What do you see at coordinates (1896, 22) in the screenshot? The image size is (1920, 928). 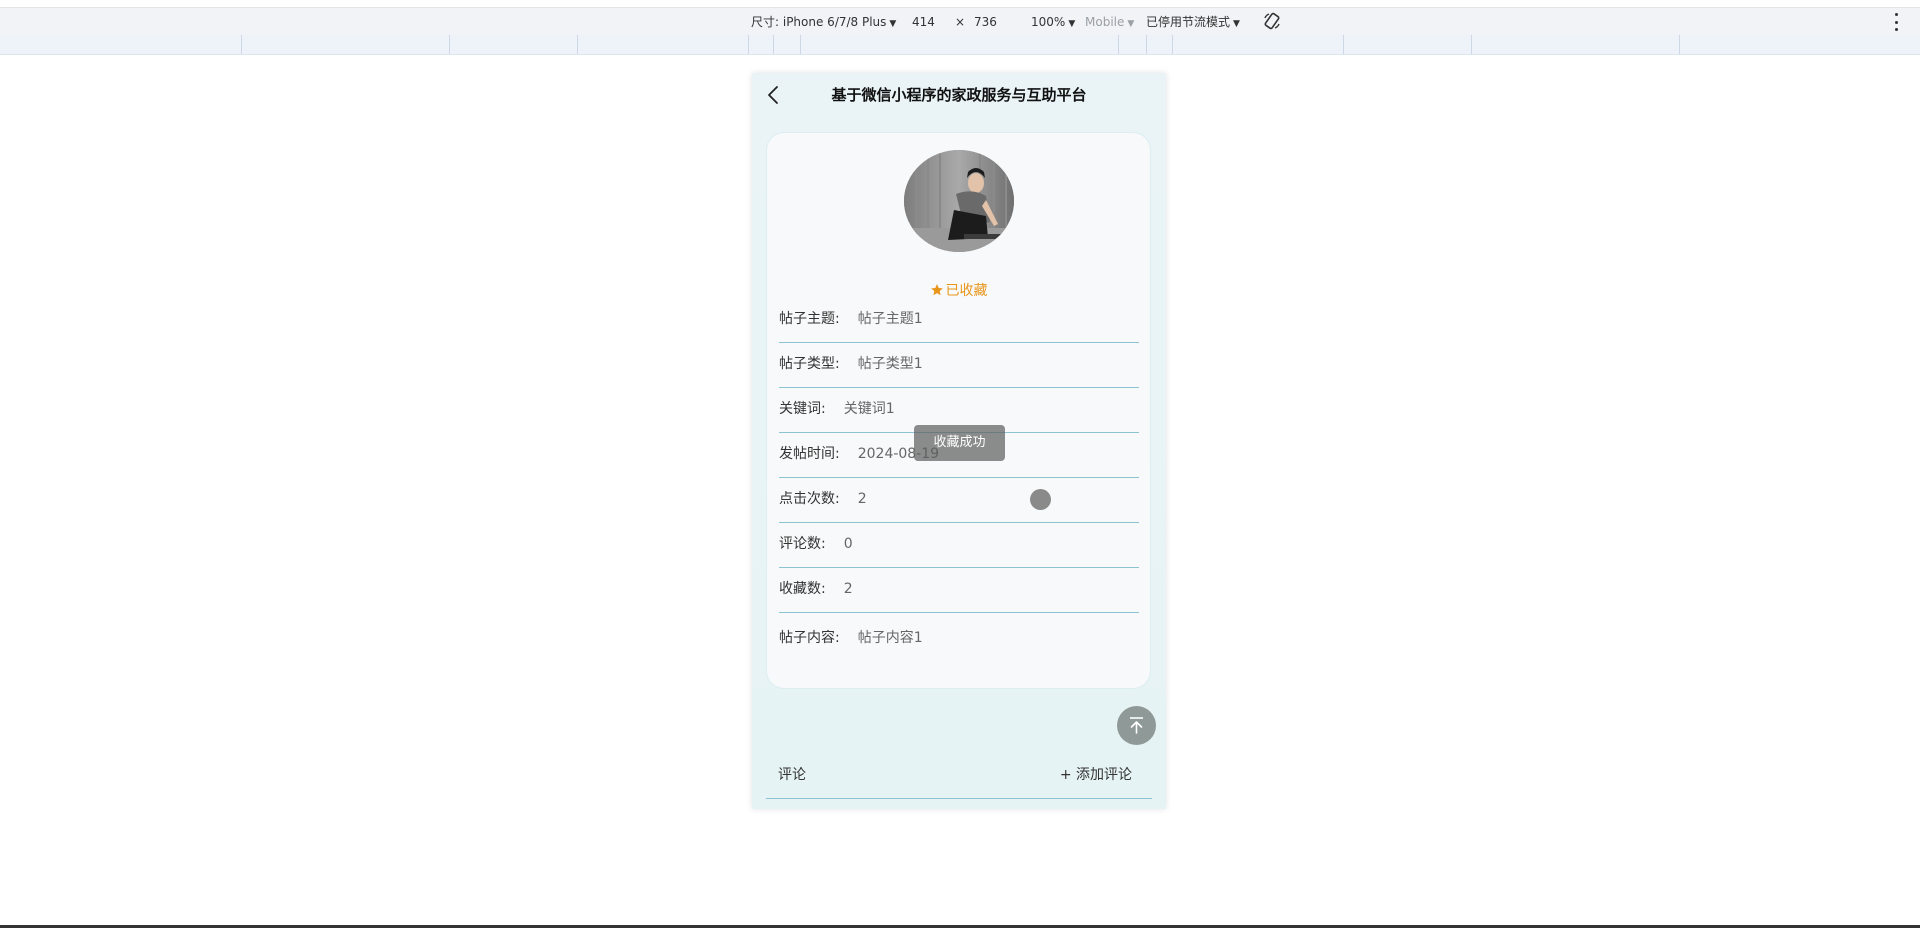 I see `more-options-icon` at bounding box center [1896, 22].